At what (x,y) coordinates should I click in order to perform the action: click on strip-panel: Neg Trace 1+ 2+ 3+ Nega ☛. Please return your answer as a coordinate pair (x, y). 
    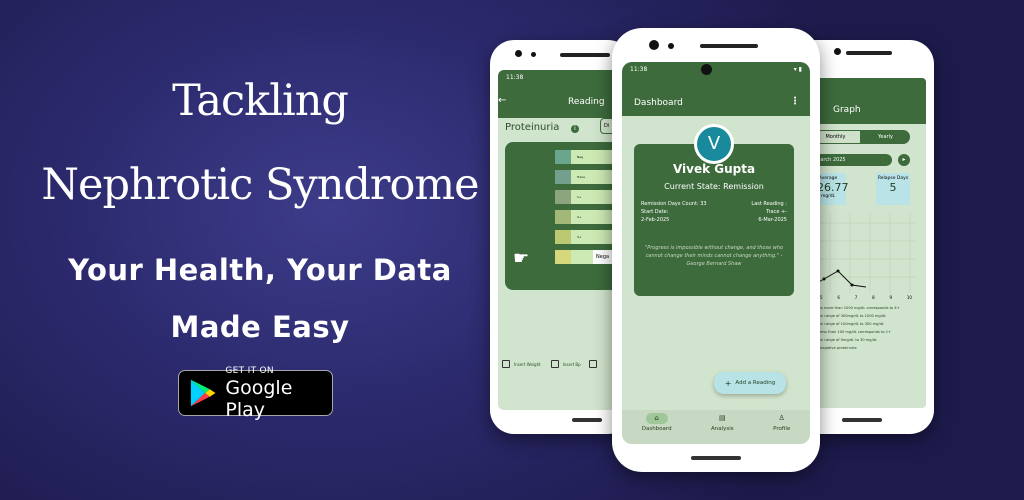
    Looking at the image, I should click on (564, 216).